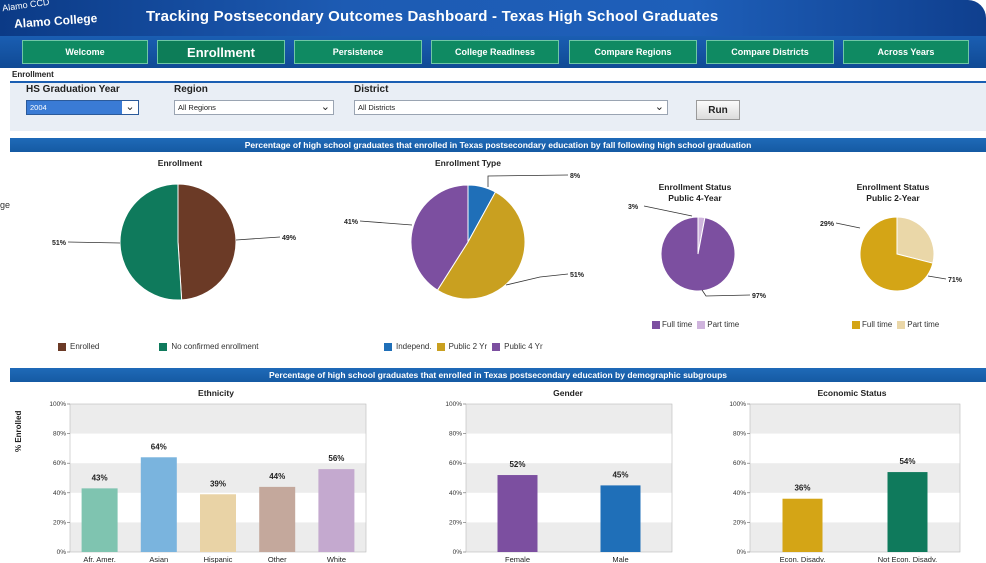 This screenshot has width=986, height=563. What do you see at coordinates (907, 559) in the screenshot?
I see `category-label: Not Econ. Disadv.` at bounding box center [907, 559].